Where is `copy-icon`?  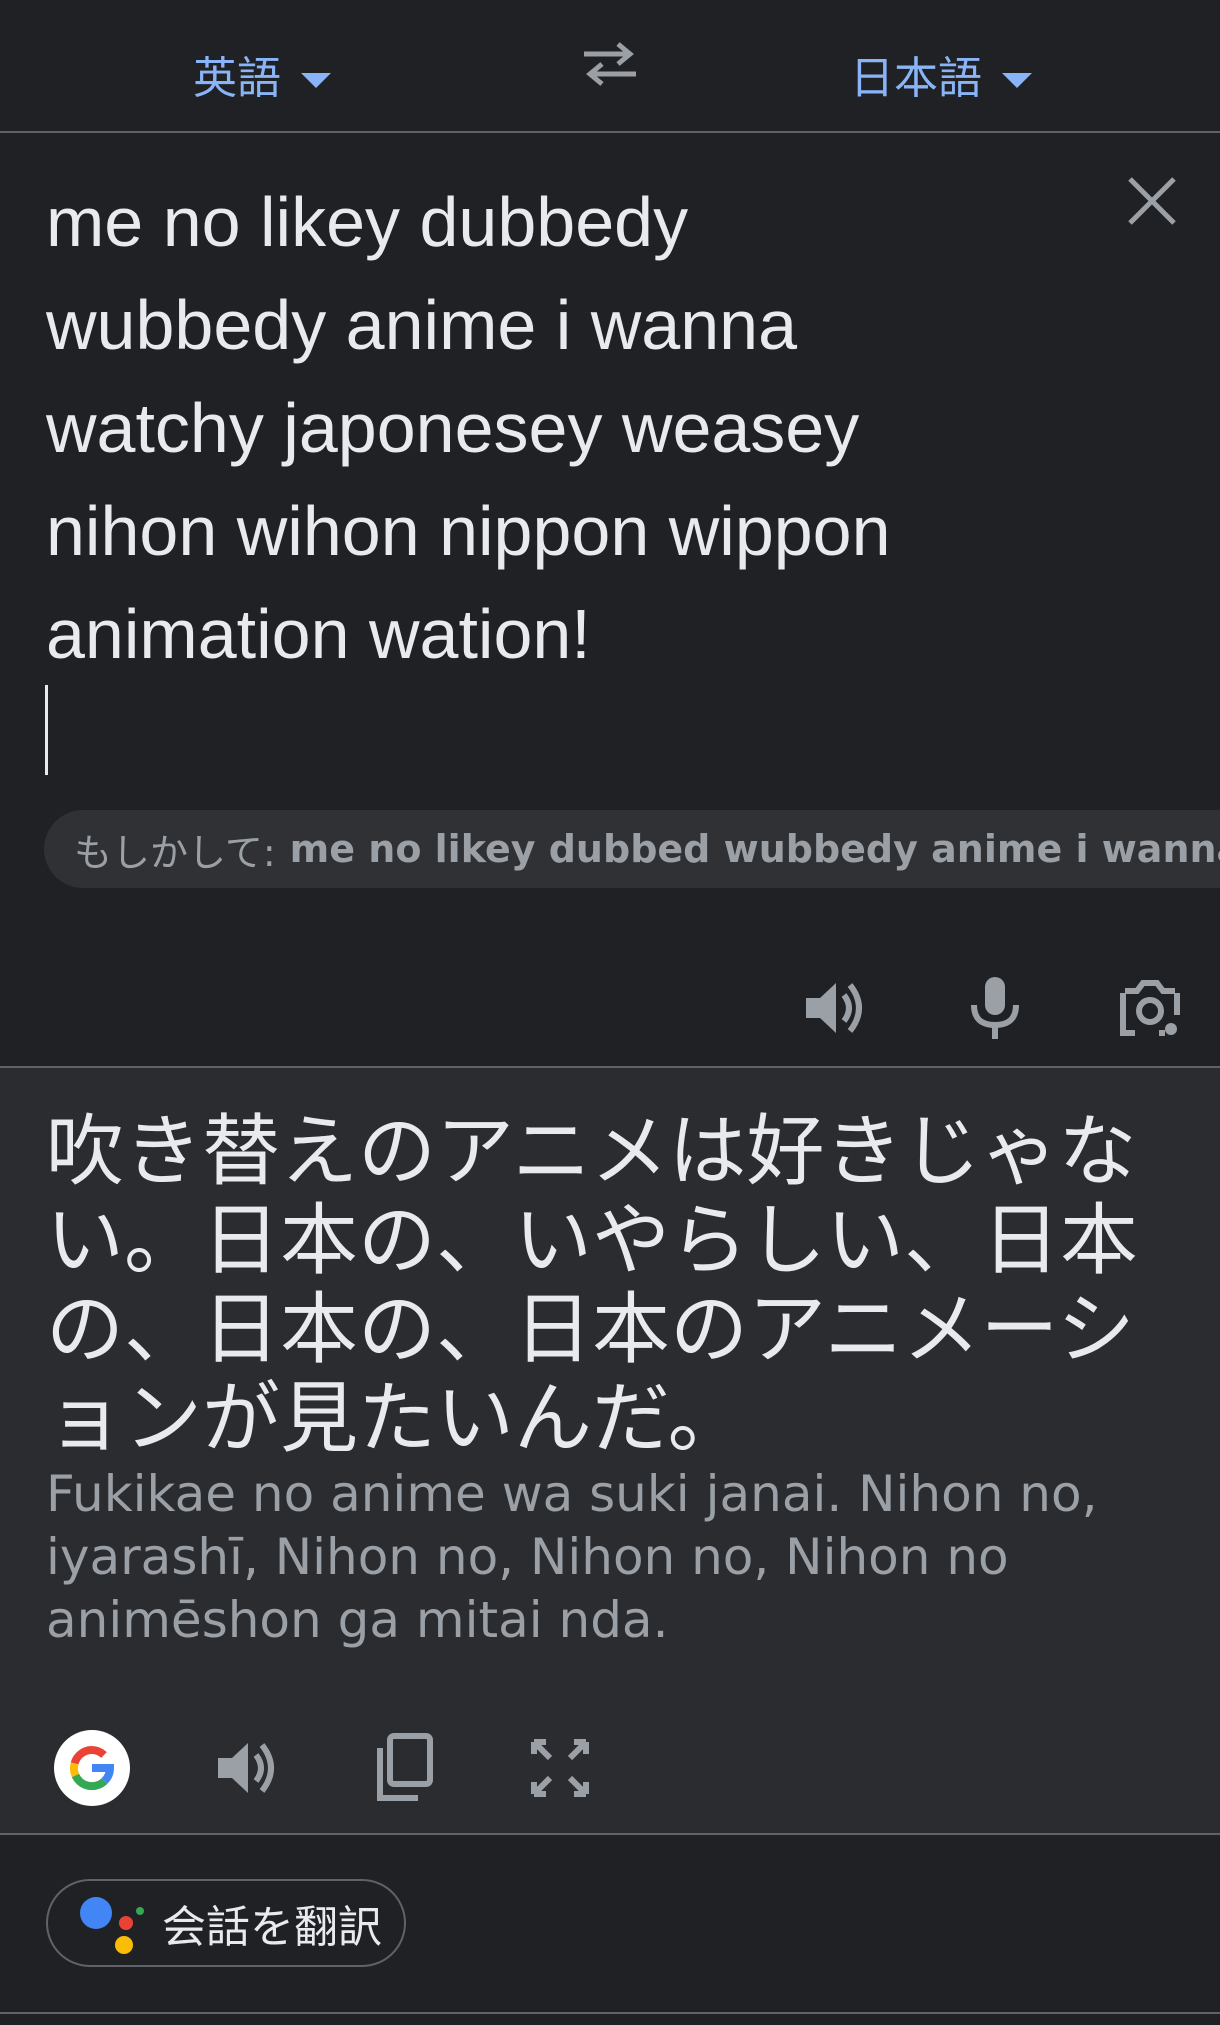
copy-icon is located at coordinates (405, 1767).